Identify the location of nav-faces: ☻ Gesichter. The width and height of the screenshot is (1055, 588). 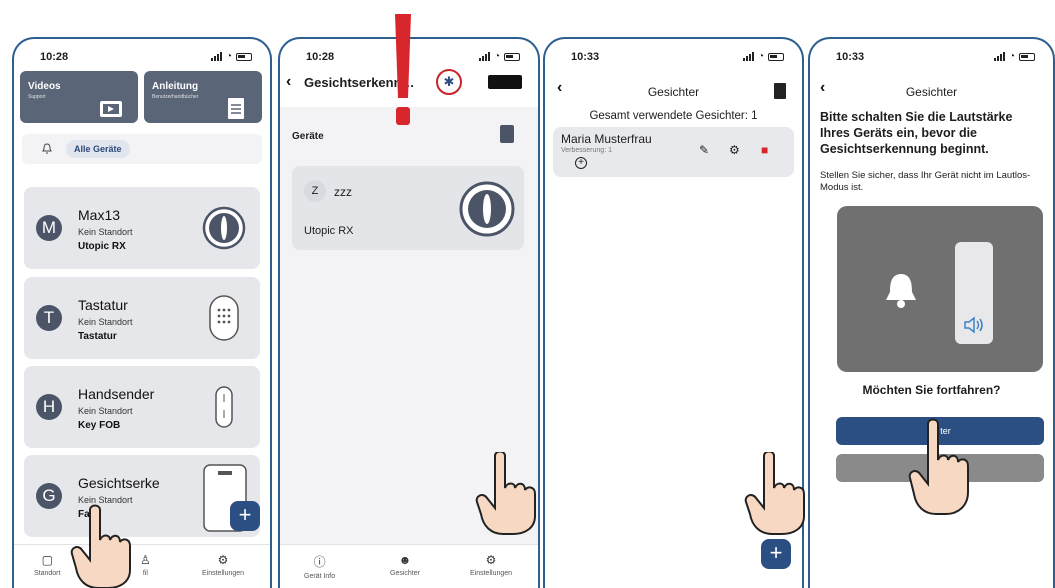
(405, 565).